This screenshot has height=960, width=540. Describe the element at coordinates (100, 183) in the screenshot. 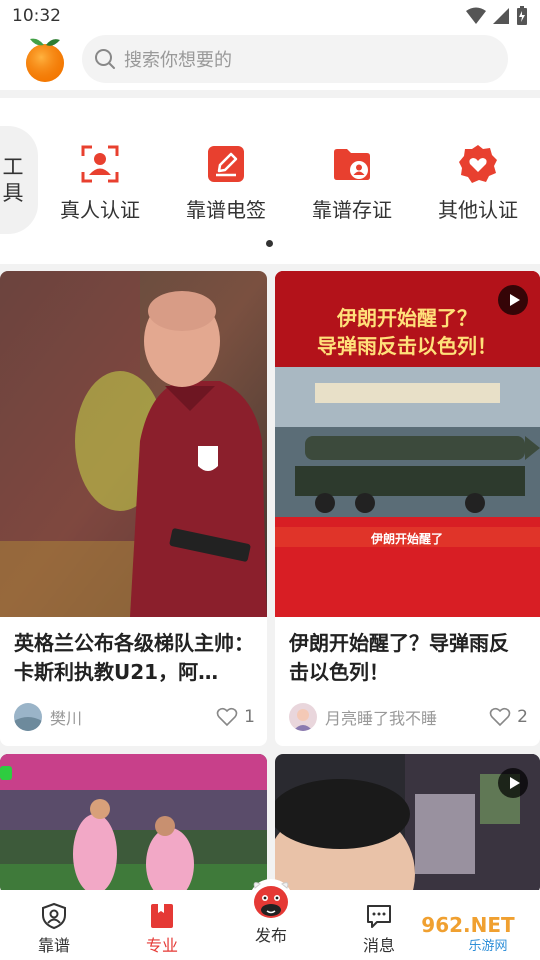

I see `tool-real-person-auth: 真人认证` at that location.